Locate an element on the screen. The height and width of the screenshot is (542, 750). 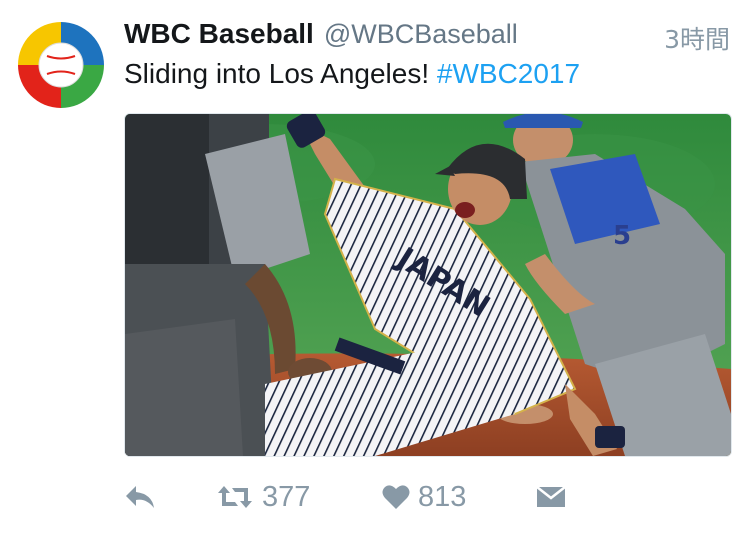
retweet-icon is located at coordinates (235, 497).